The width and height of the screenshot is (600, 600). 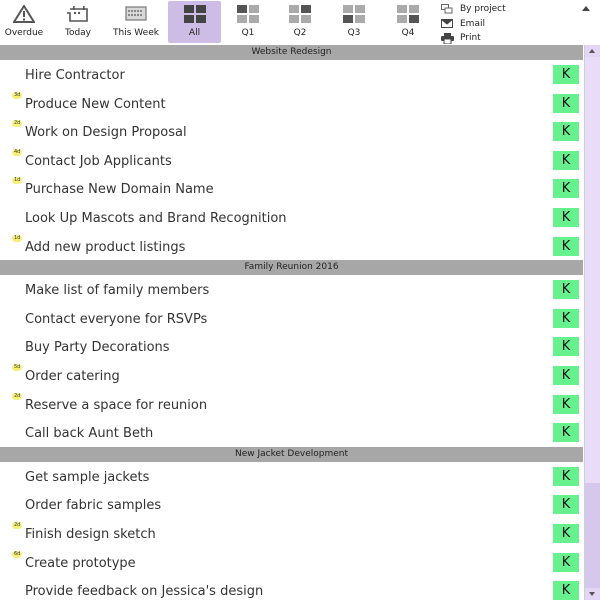 What do you see at coordinates (447, 24) in the screenshot?
I see `envelope-icon` at bounding box center [447, 24].